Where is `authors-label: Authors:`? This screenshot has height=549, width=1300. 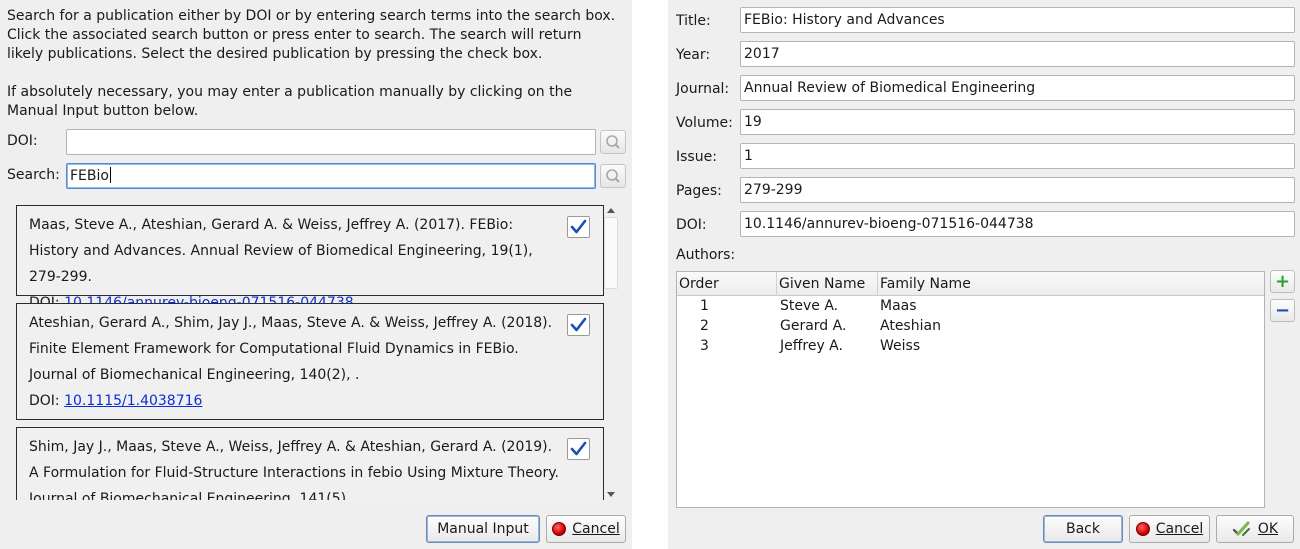 authors-label: Authors: is located at coordinates (706, 255).